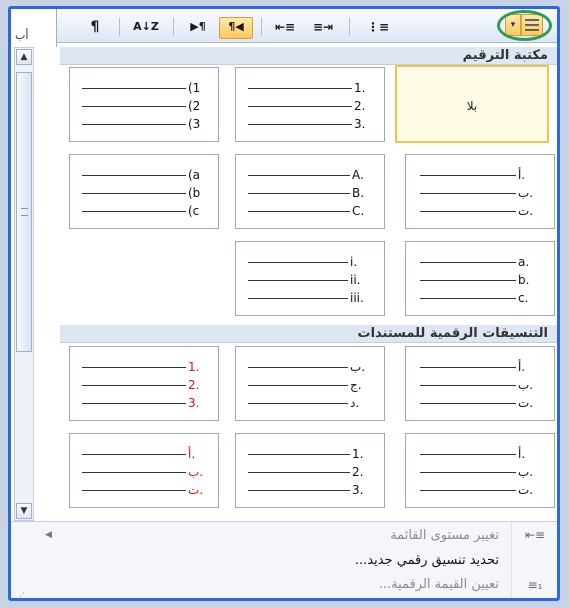  What do you see at coordinates (480, 278) in the screenshot?
I see `numbering-tile-abc-lower: a. b. c.` at bounding box center [480, 278].